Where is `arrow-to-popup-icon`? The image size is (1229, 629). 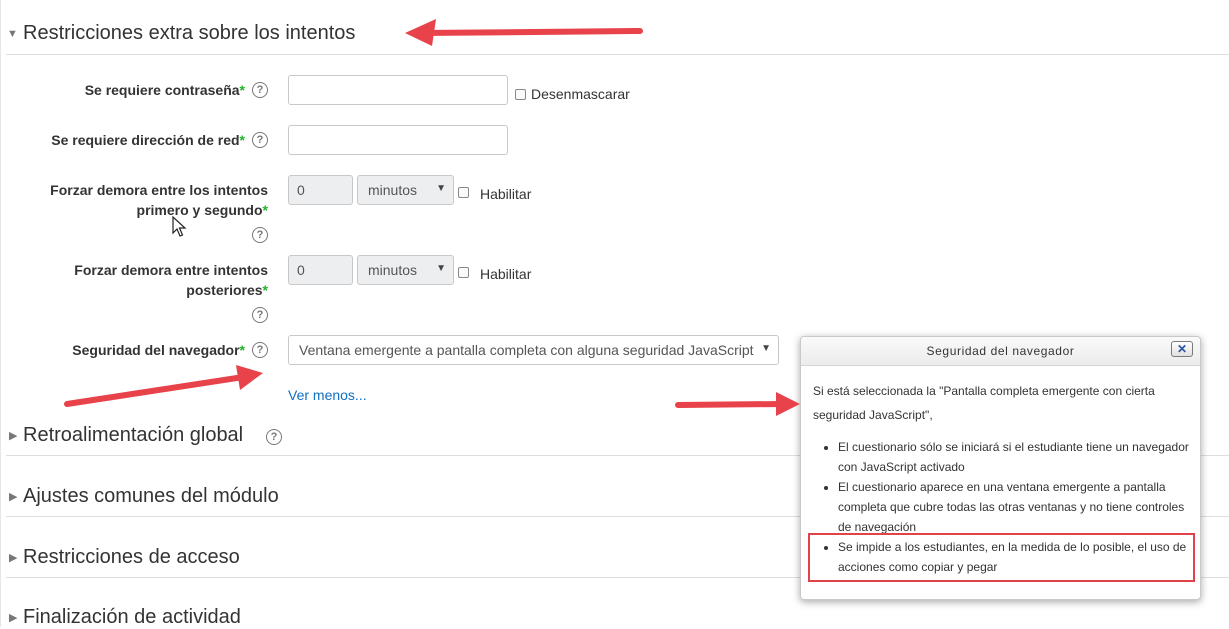 arrow-to-popup-icon is located at coordinates (737, 404).